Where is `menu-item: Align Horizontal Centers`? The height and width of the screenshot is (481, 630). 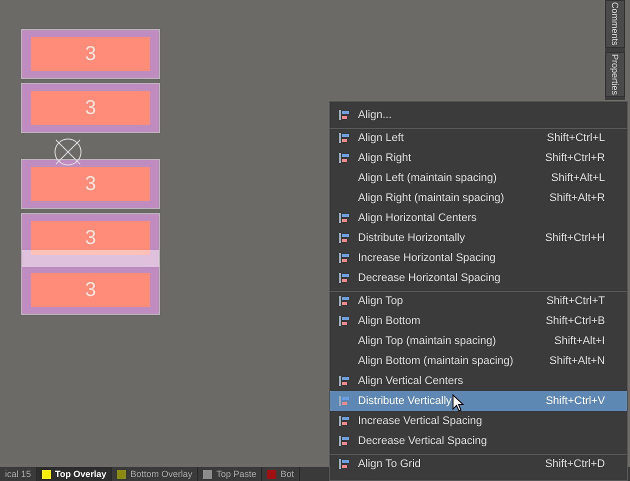
menu-item: Align Horizontal Centers is located at coordinates (478, 218).